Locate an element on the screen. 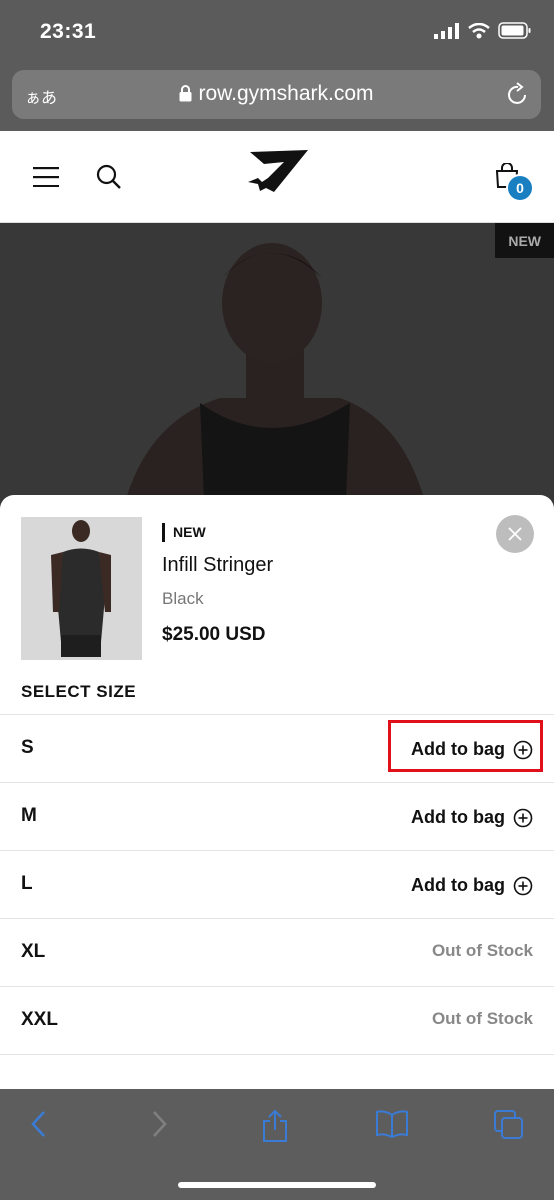 This screenshot has width=554, height=1200. highlight-box is located at coordinates (465, 746).